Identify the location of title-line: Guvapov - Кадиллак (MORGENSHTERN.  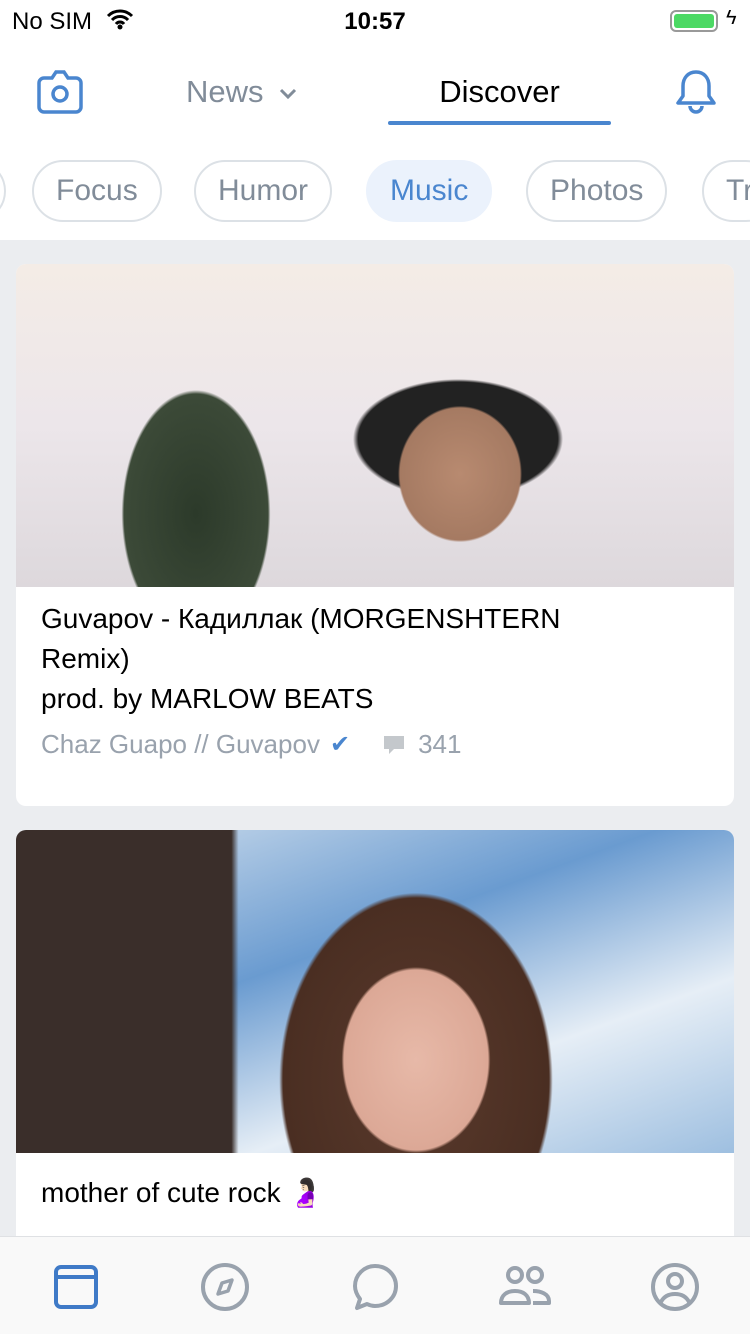
(301, 618).